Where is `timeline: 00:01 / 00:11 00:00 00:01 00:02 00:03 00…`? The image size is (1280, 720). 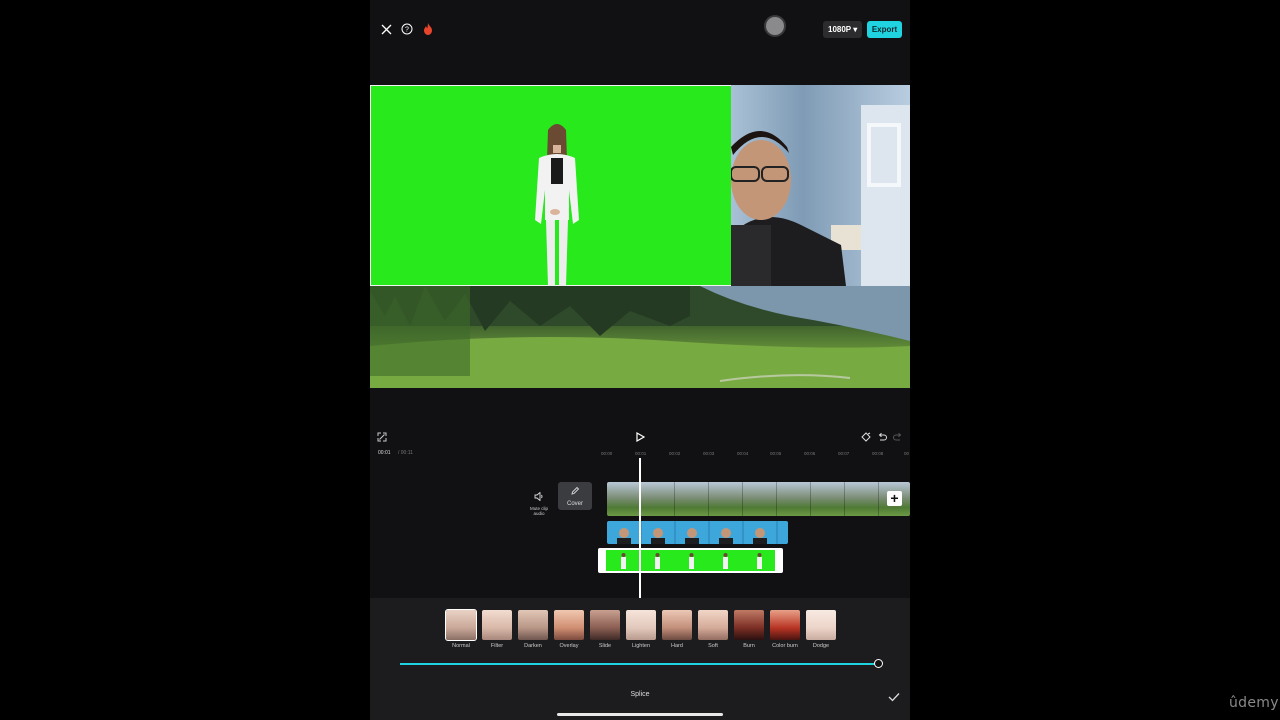
timeline: 00:01 / 00:11 00:00 00:01 00:02 00:03 00… is located at coordinates (640, 522).